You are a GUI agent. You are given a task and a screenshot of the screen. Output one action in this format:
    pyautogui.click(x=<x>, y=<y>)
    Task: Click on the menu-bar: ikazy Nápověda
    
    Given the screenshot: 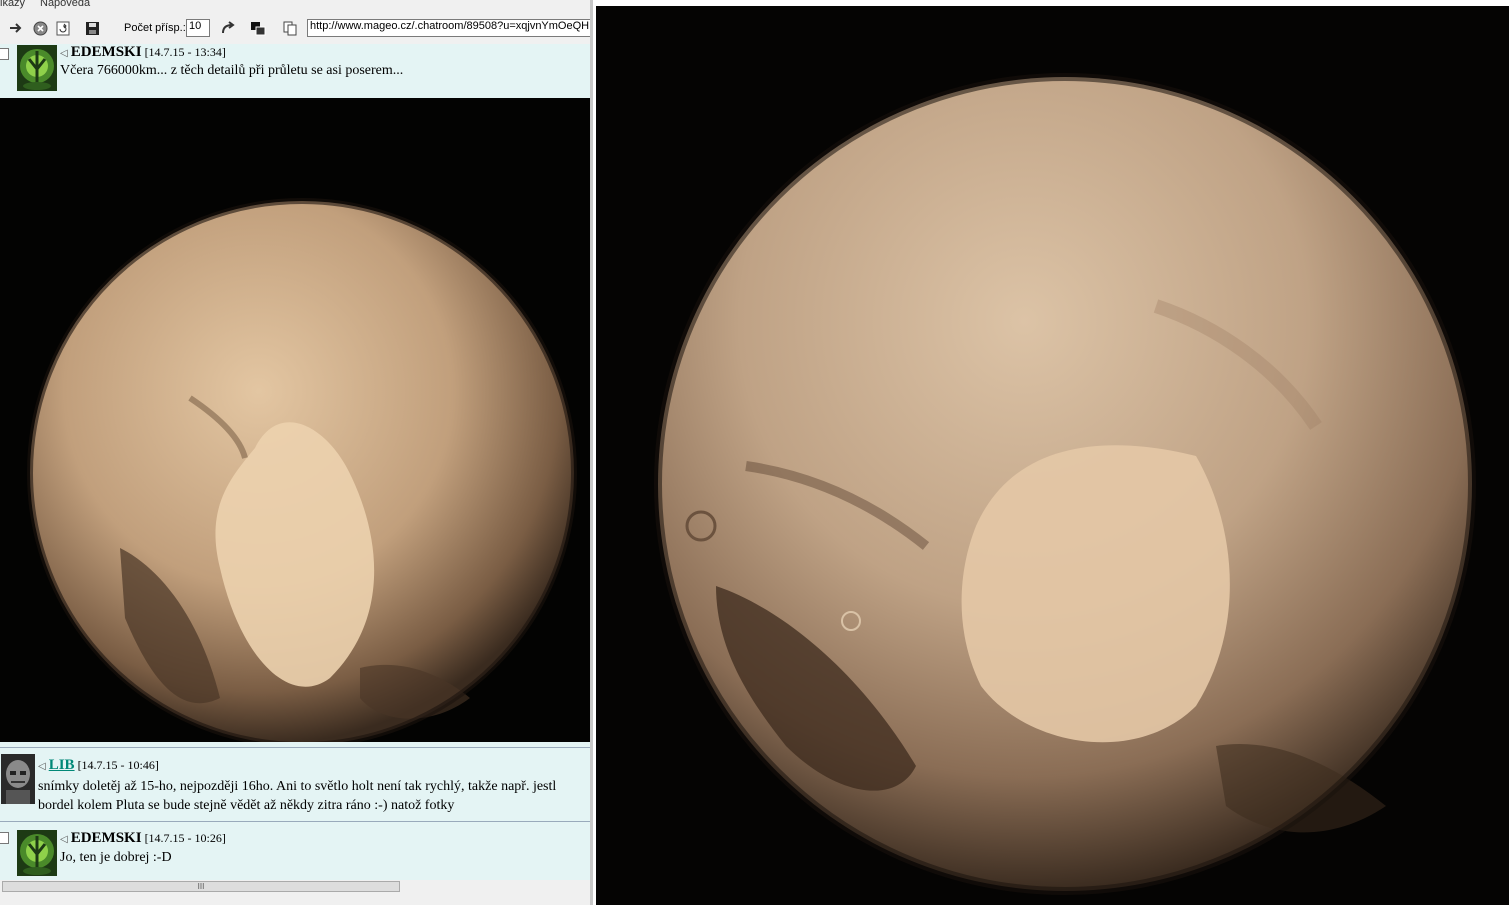 What is the action you would take?
    pyautogui.click(x=296, y=6)
    